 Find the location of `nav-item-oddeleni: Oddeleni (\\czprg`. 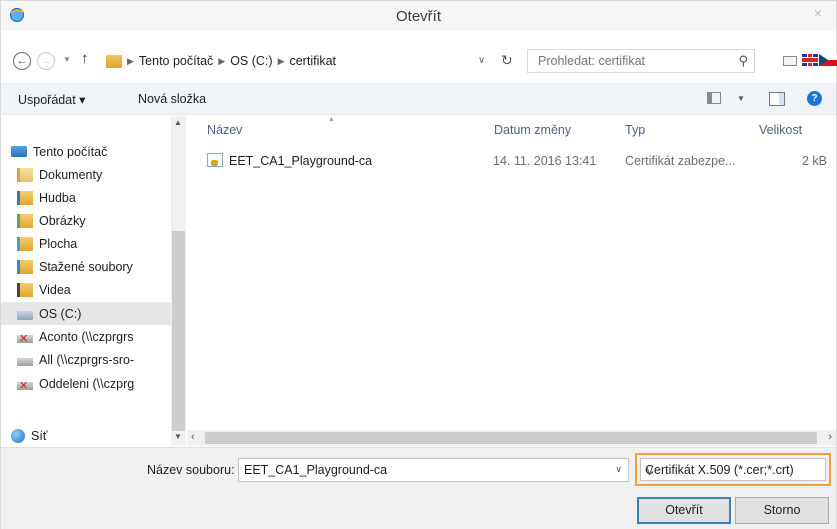

nav-item-oddeleni: Oddeleni (\\czprg is located at coordinates (86, 383).